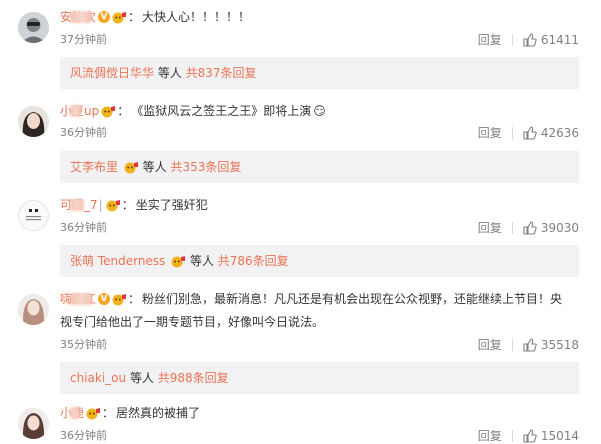  I want to click on comment-time: 35分钟前, so click(83, 344).